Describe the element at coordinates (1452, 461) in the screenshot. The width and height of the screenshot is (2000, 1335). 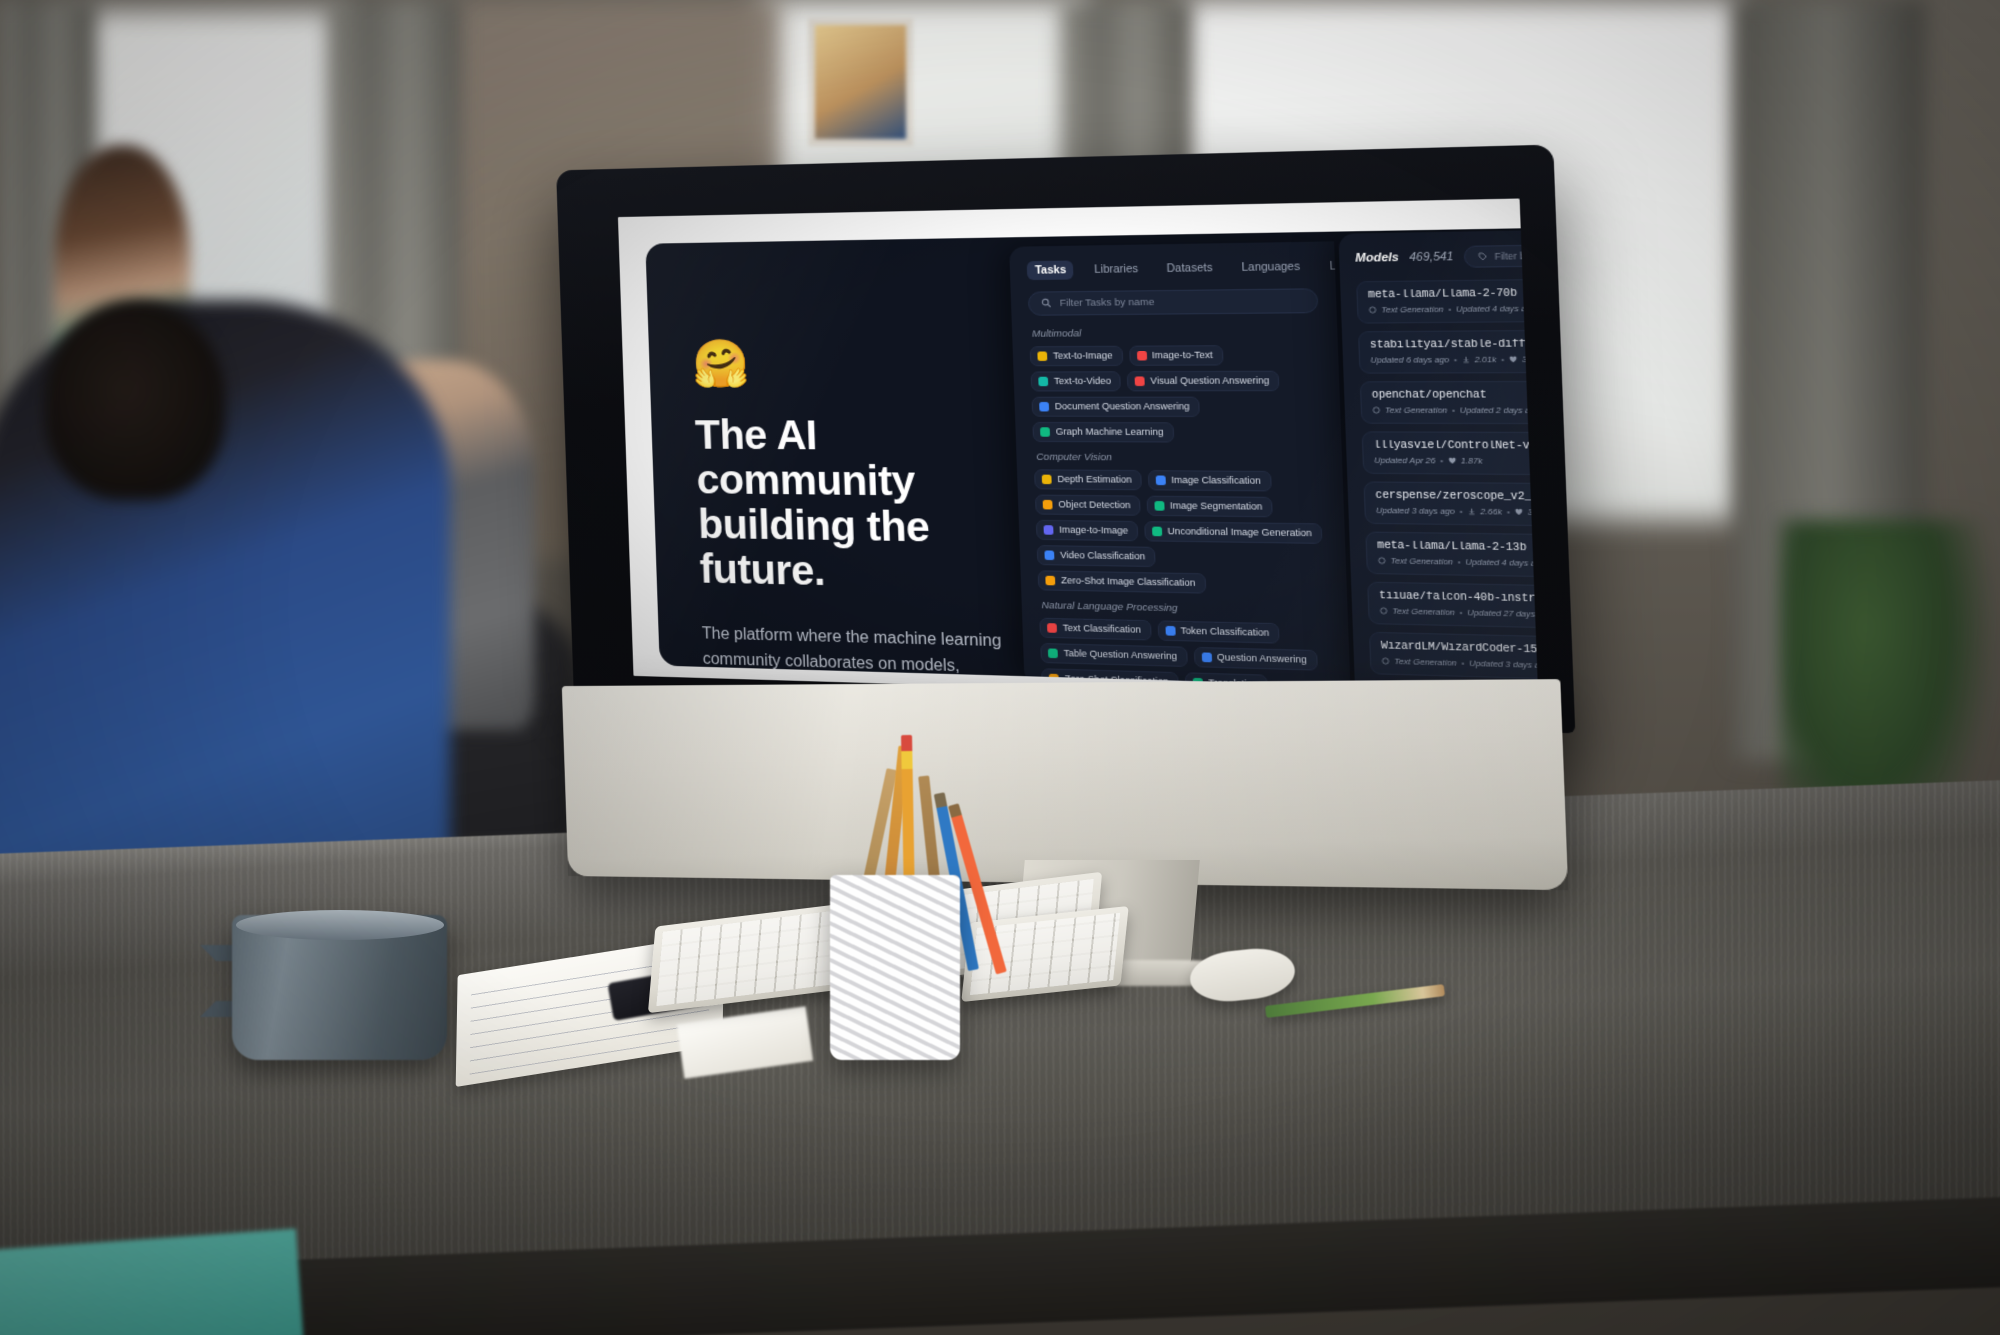
I see `heart-icon` at that location.